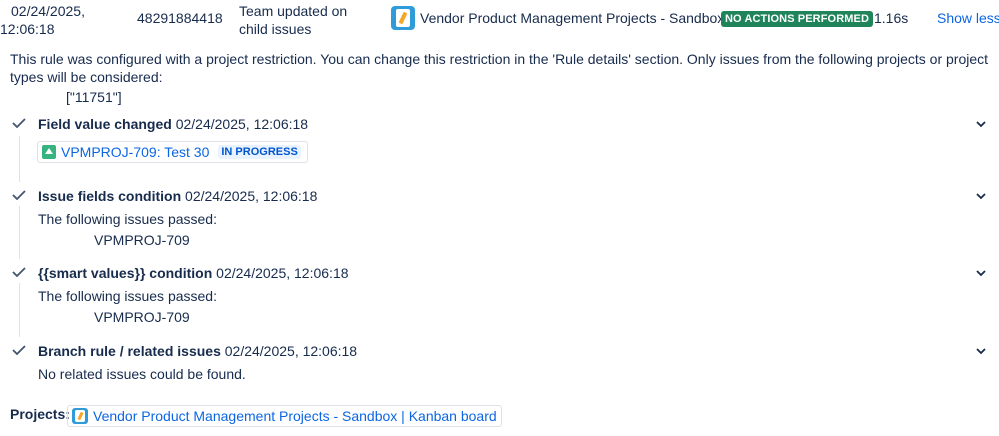 The height and width of the screenshot is (436, 999). Describe the element at coordinates (45, 20) in the screenshot. I see `execution-date: 02/24/2025, 12:06:18` at that location.